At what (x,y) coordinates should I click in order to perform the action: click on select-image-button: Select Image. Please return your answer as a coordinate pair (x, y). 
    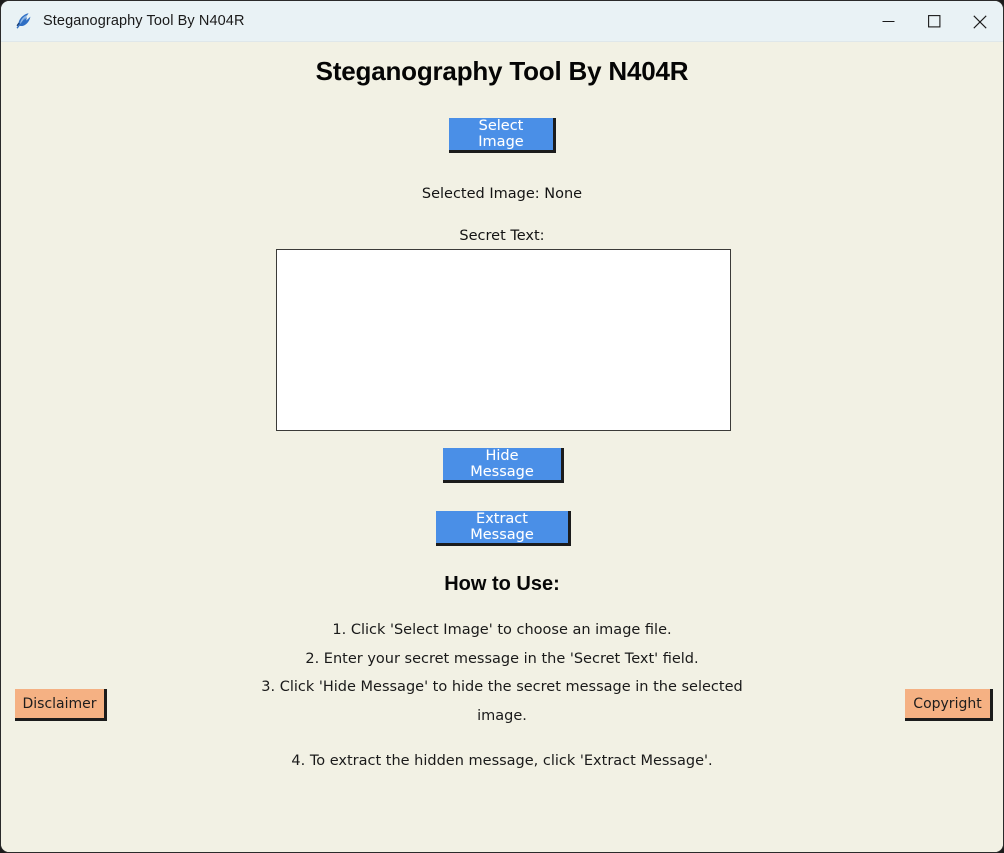
    Looking at the image, I should click on (502, 135).